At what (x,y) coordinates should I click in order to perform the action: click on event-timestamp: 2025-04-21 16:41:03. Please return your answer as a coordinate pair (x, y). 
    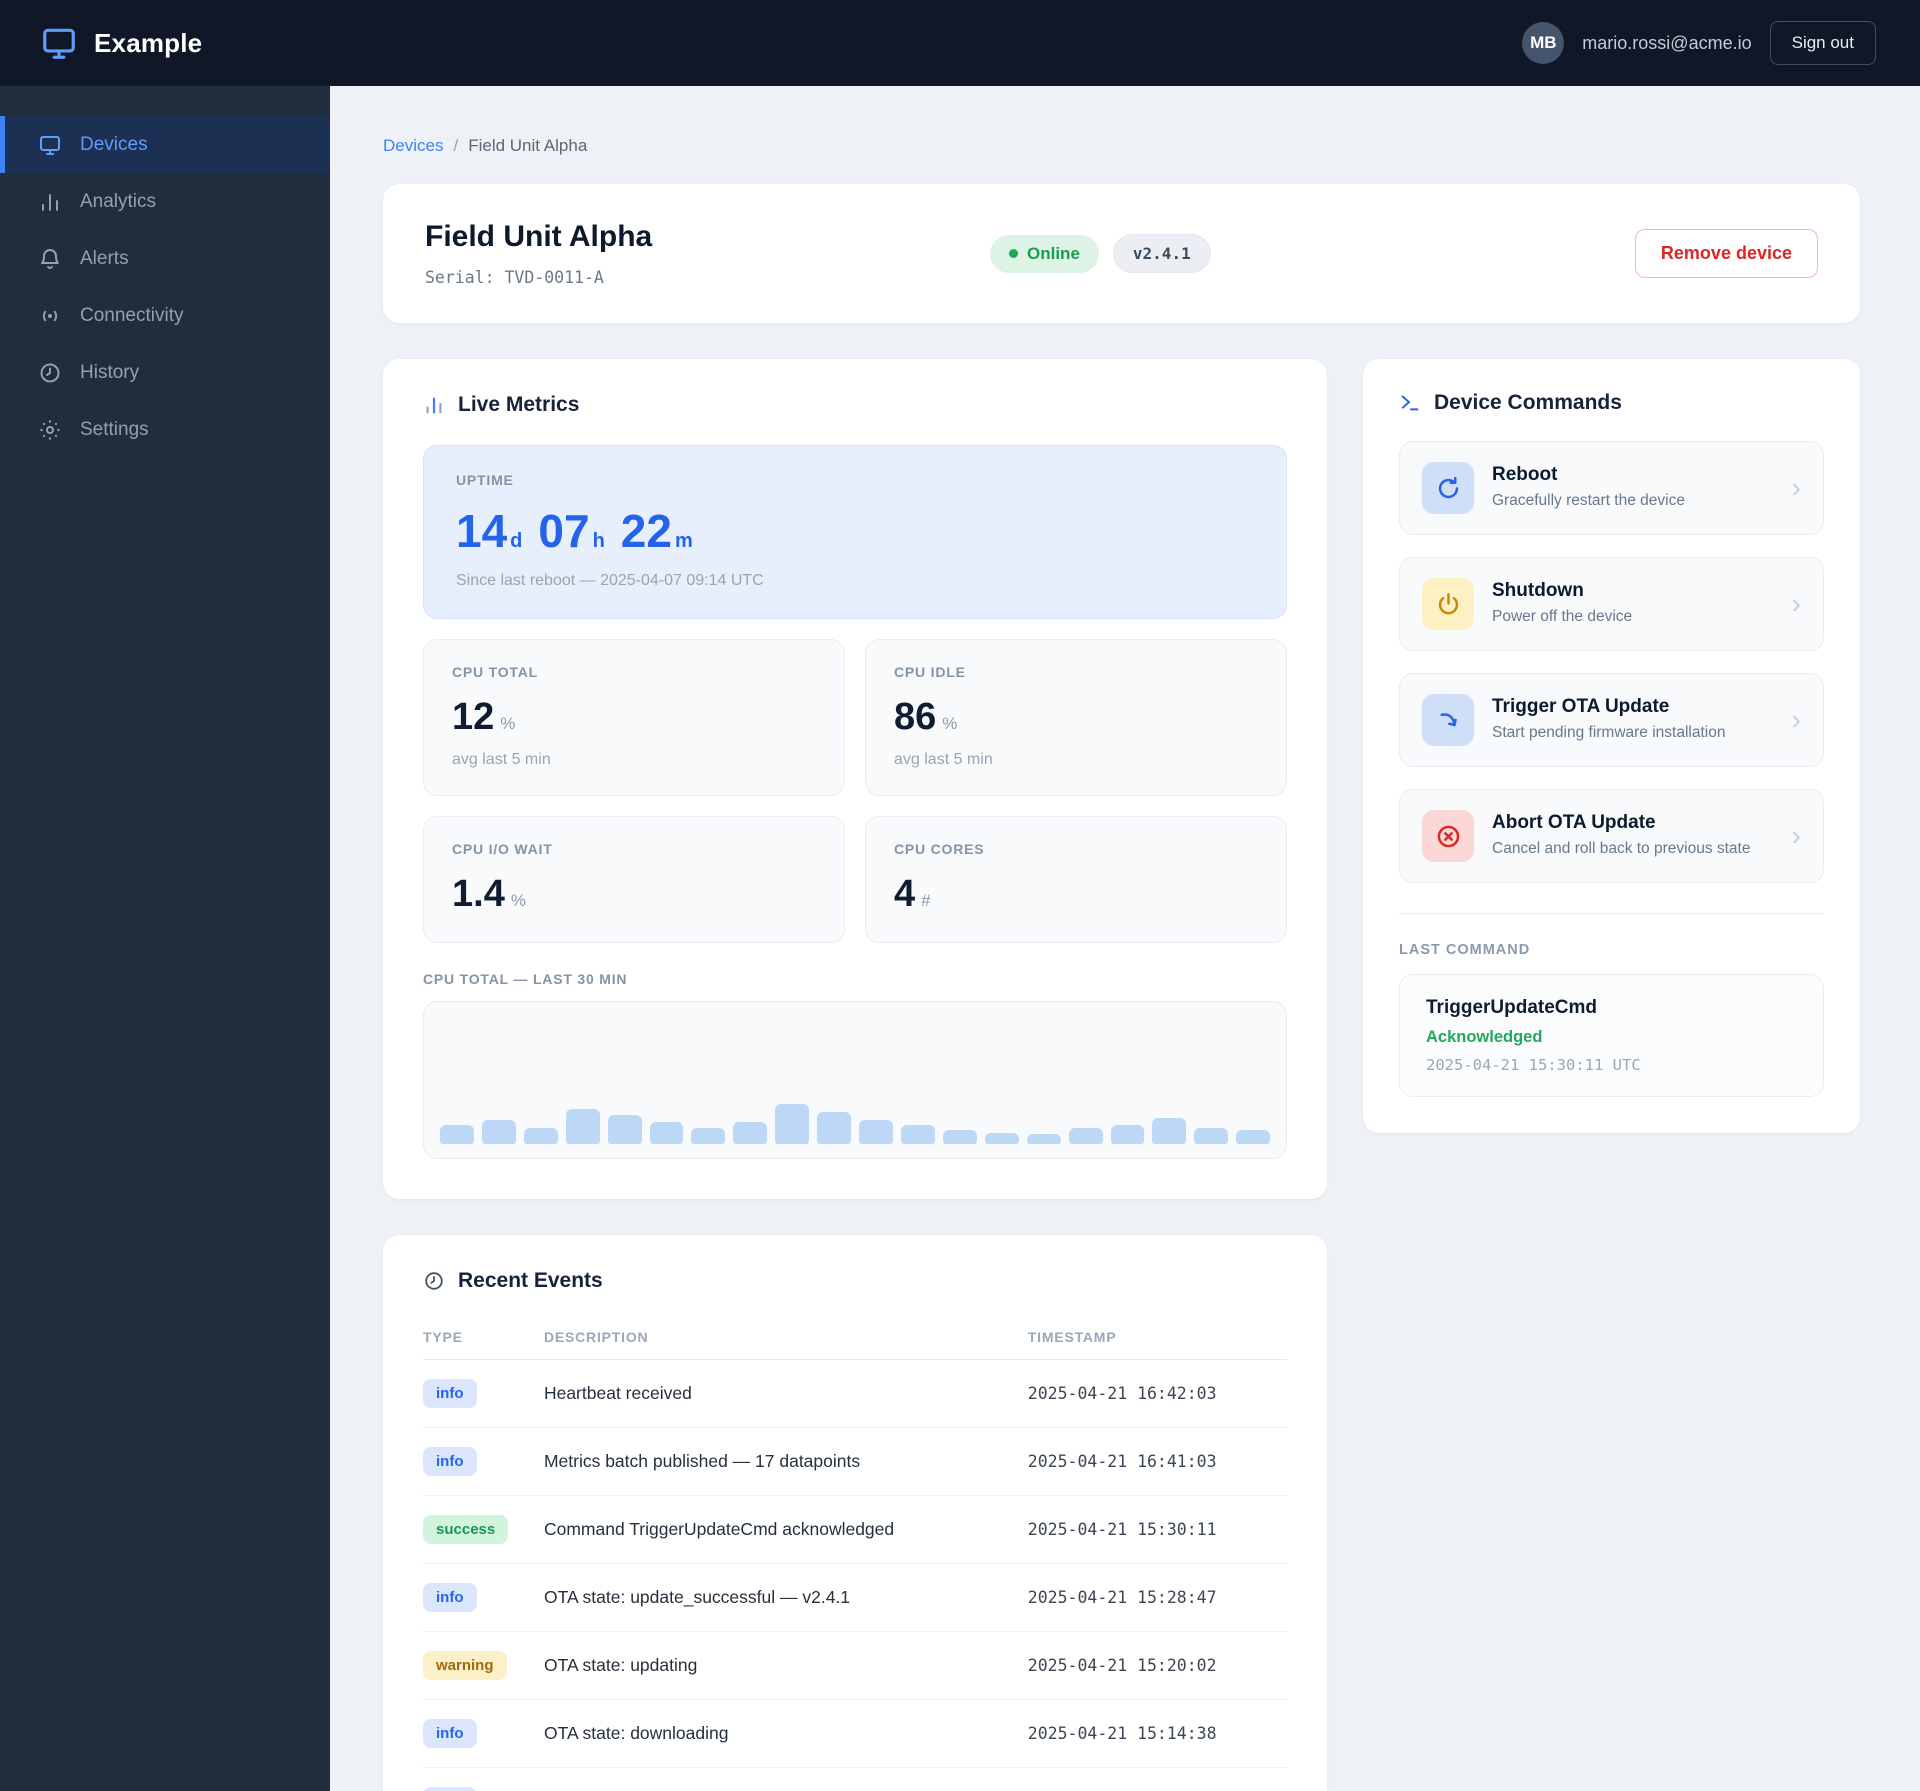
    Looking at the image, I should click on (1157, 1461).